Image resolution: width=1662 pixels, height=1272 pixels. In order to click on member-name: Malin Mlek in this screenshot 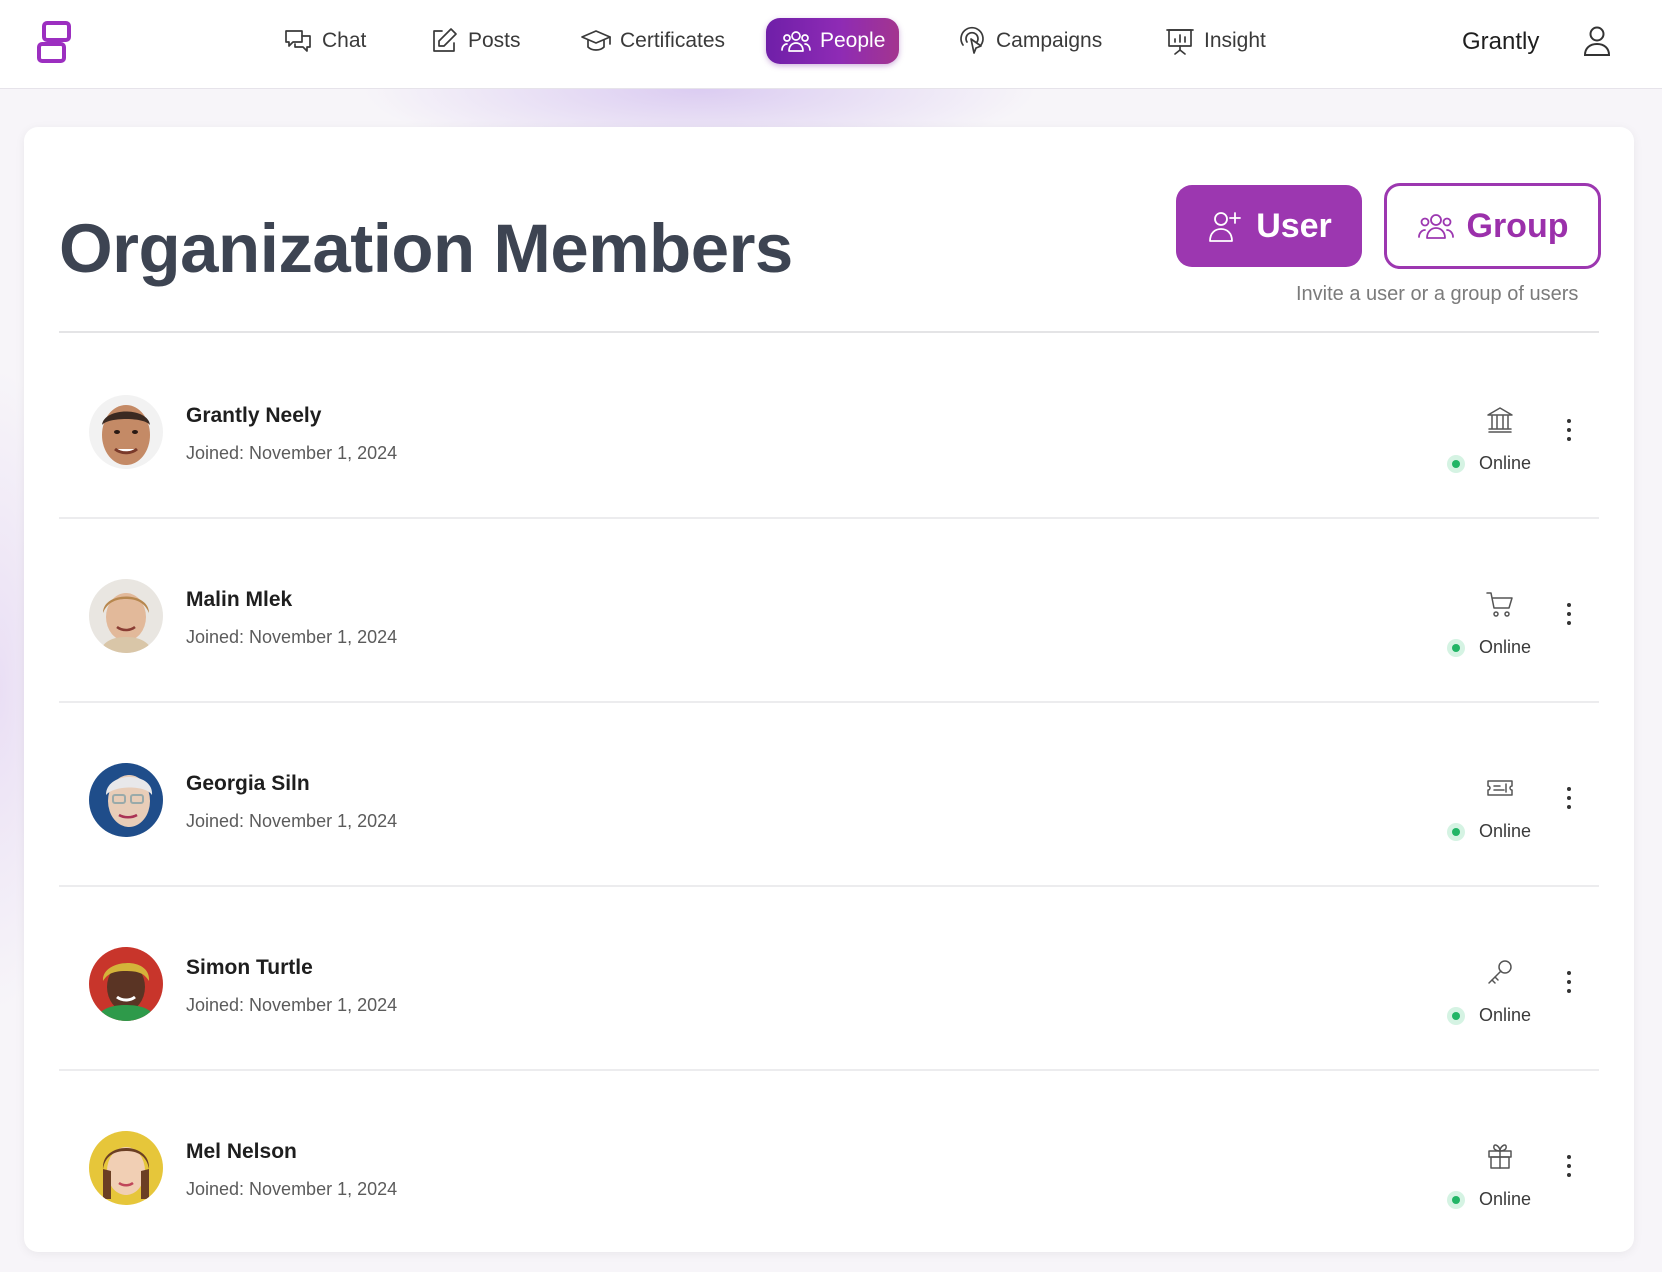, I will do `click(239, 599)`.